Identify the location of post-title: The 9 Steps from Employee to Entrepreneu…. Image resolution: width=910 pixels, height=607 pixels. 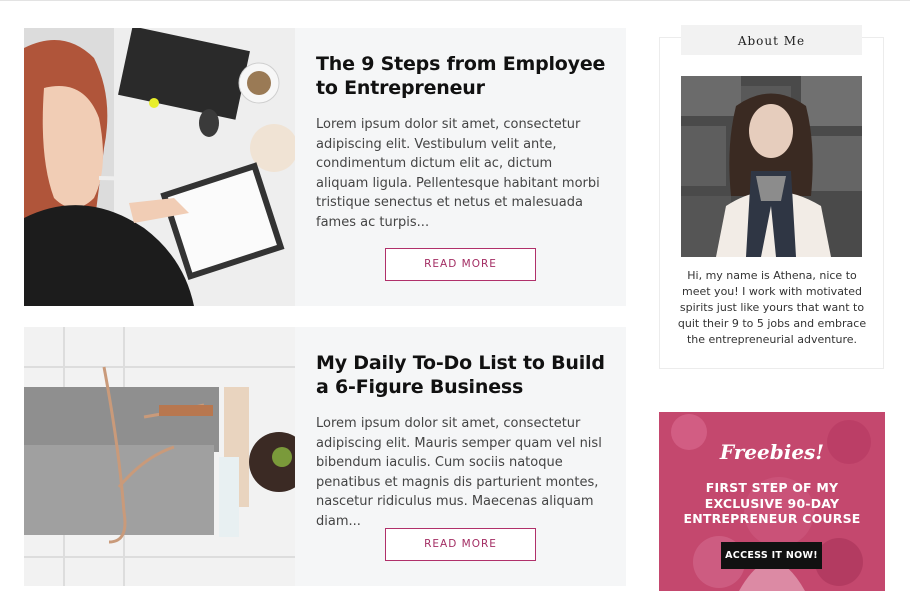
(461, 76).